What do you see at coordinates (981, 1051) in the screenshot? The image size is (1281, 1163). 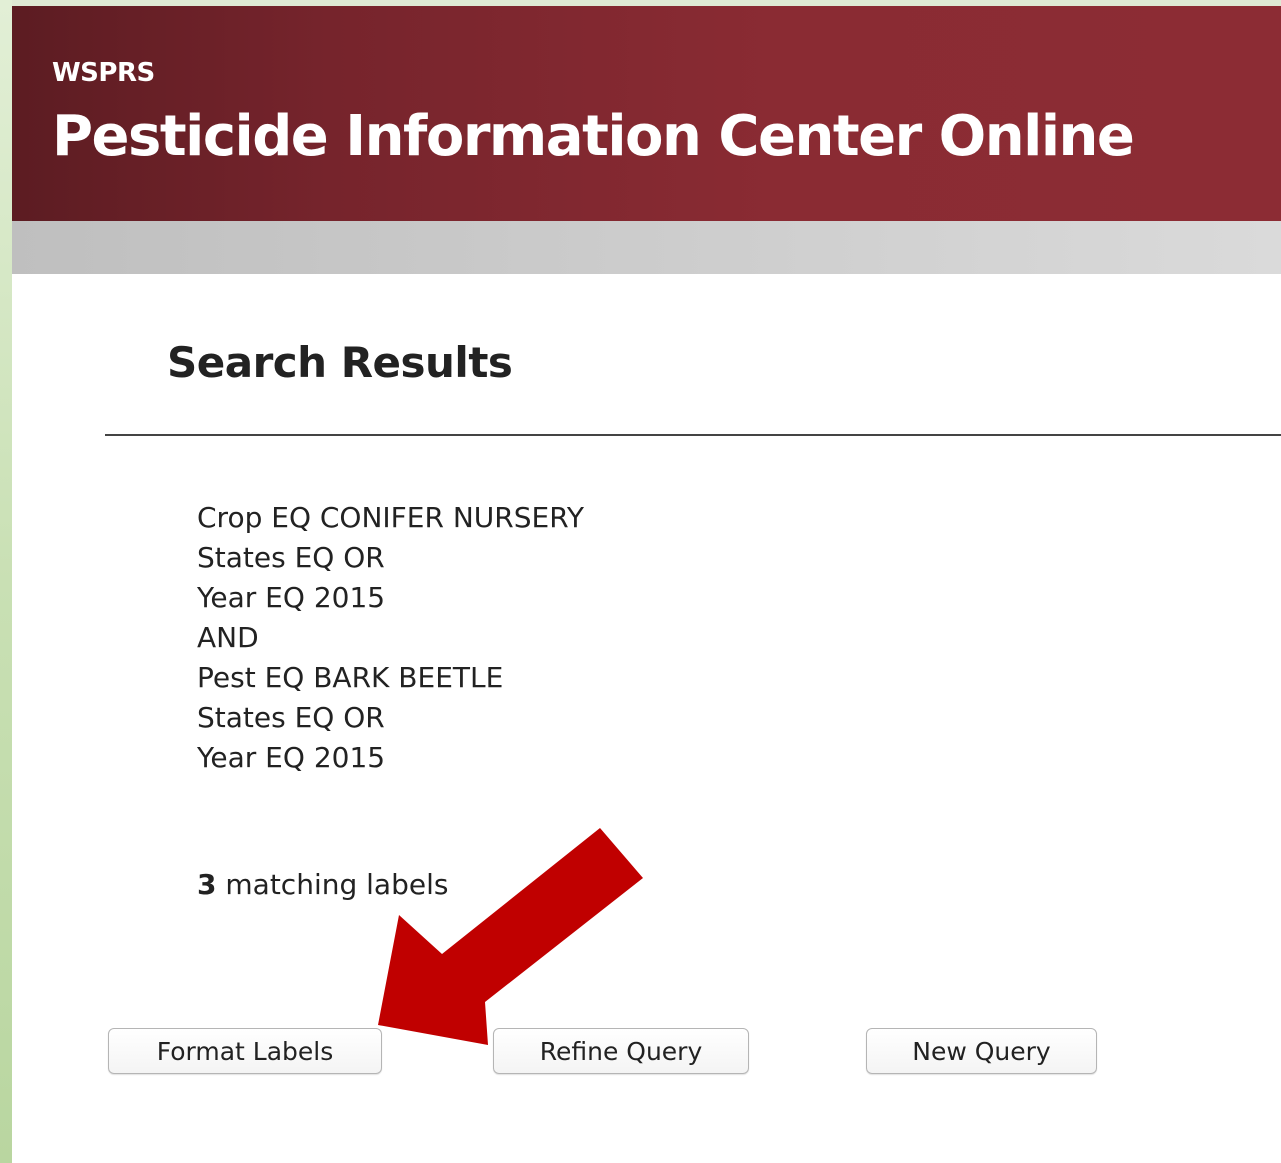 I see `new-query-button: New Query` at bounding box center [981, 1051].